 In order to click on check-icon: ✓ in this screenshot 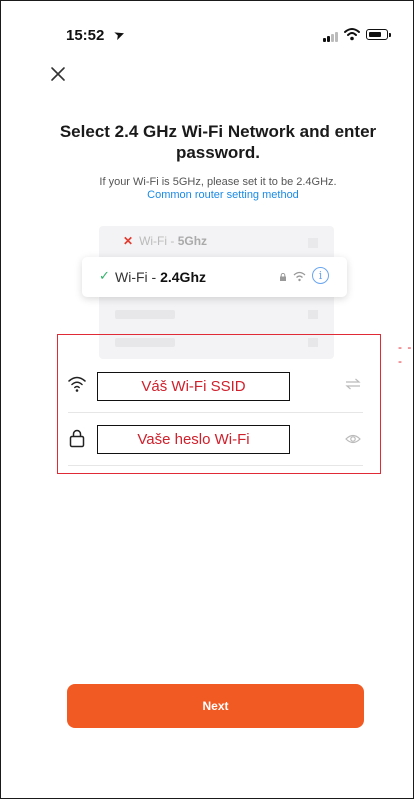, I will do `click(104, 275)`.